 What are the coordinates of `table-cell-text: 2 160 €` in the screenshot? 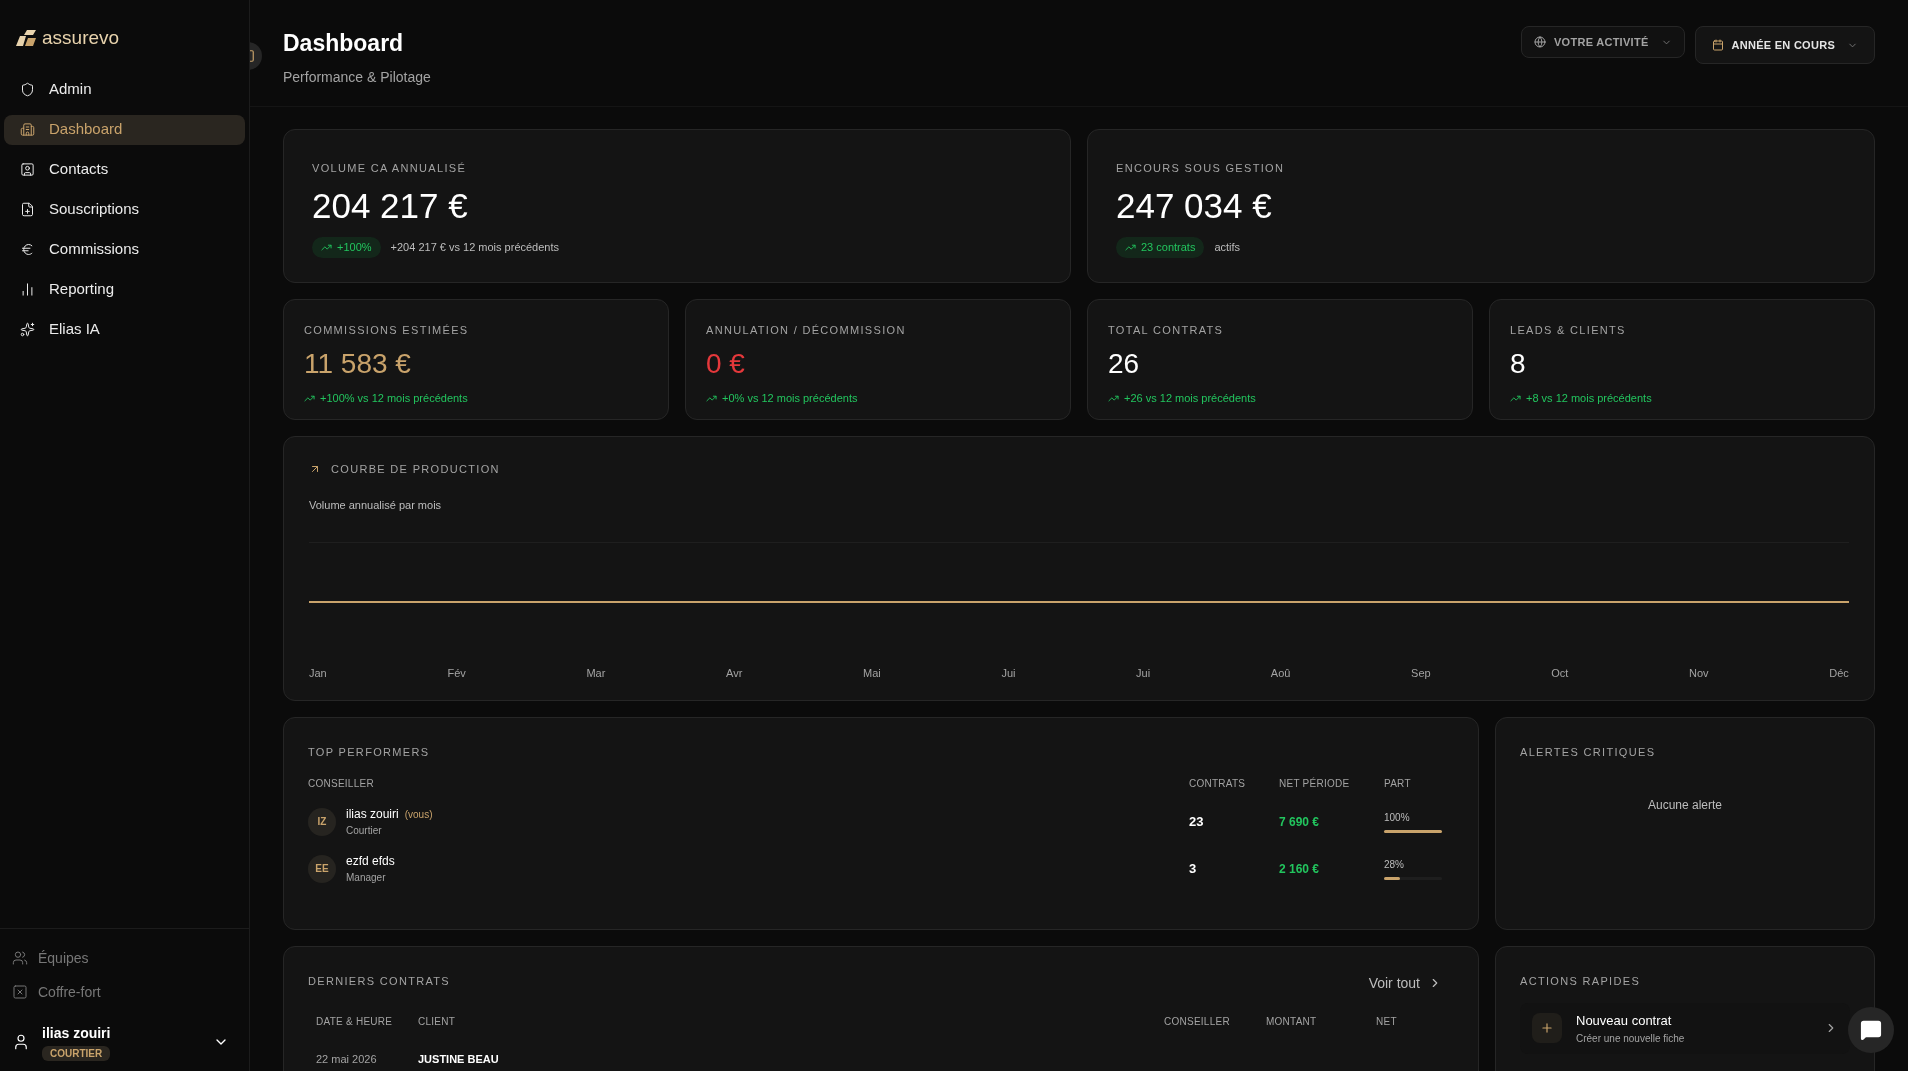 It's located at (1300, 869).